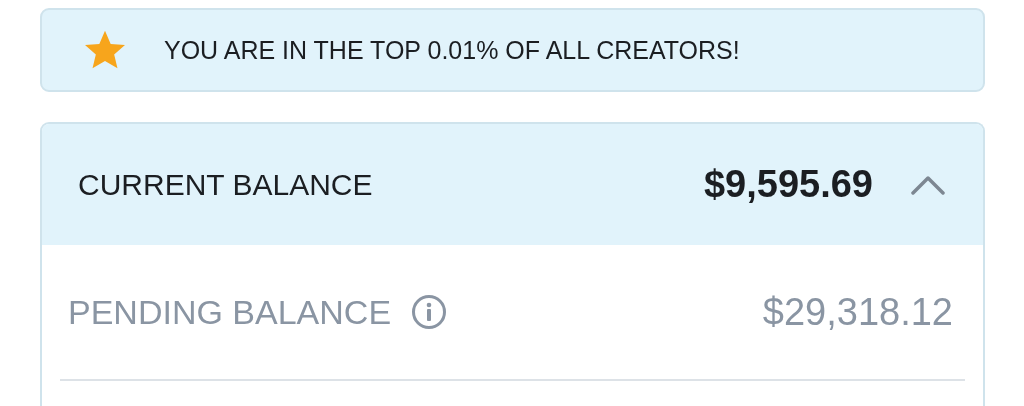 This screenshot has height=406, width=1024. What do you see at coordinates (452, 50) in the screenshot?
I see `banner-text: YOU ARE IN THE TOP 0.01% OF ALL CREATORS!` at bounding box center [452, 50].